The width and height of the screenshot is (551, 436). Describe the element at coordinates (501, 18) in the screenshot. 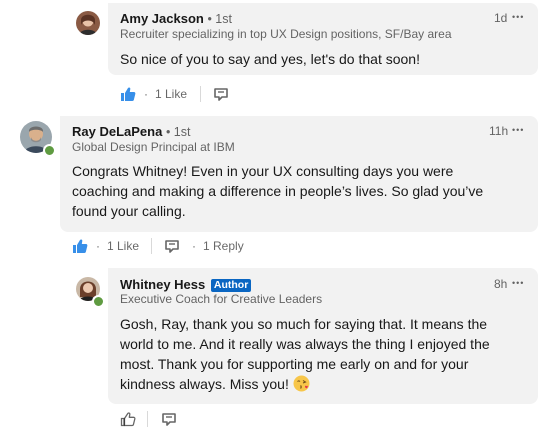

I see `comment-timestamp: 1d` at that location.